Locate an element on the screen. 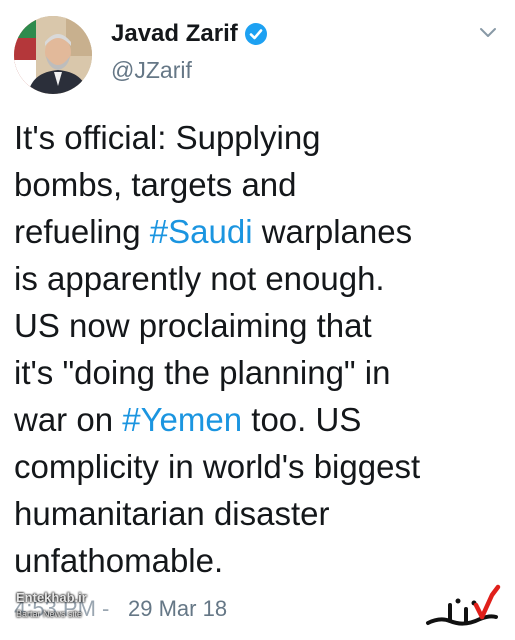  tweet-text-line: it's "doing the planning" in is located at coordinates (259, 372).